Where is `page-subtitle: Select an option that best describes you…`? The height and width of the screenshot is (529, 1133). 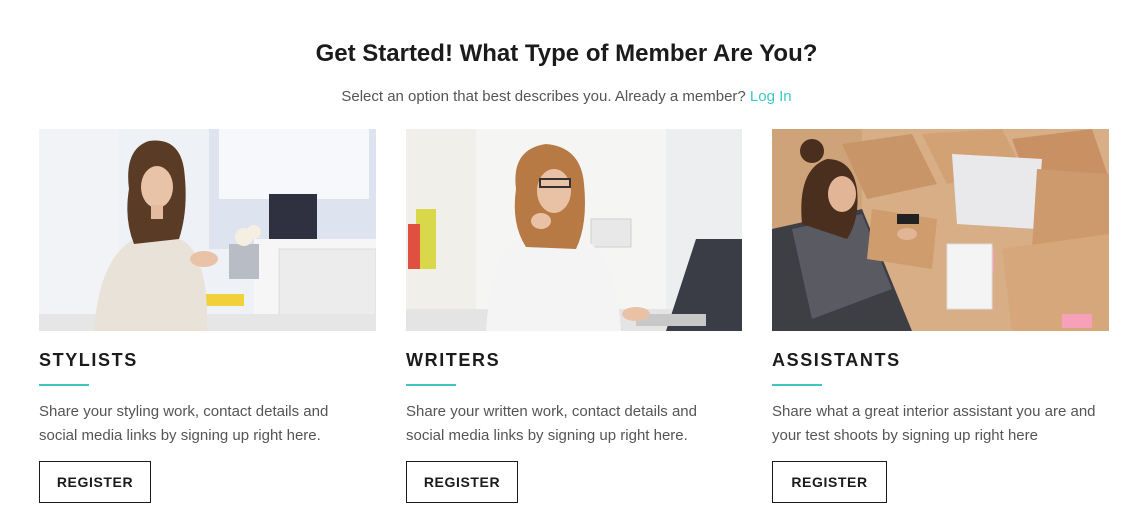 page-subtitle: Select an option that best describes you… is located at coordinates (566, 96).